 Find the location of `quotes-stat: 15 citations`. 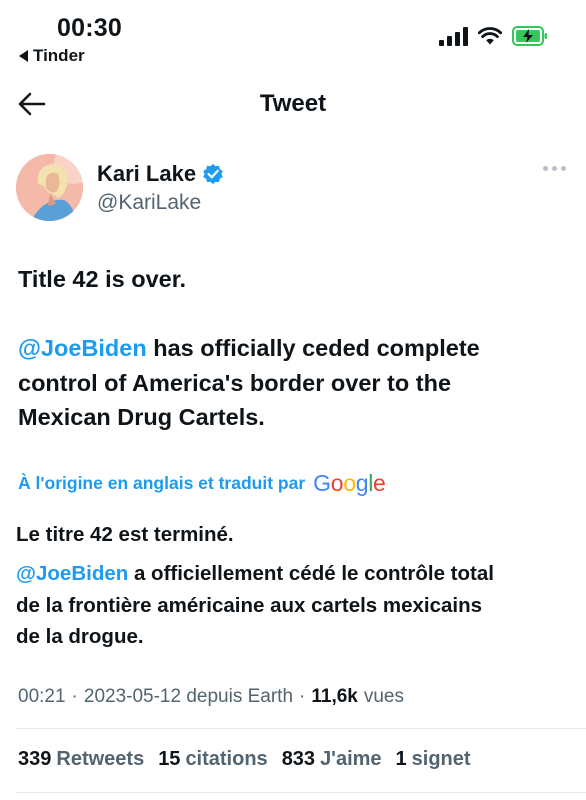

quotes-stat: 15 citations is located at coordinates (213, 759).